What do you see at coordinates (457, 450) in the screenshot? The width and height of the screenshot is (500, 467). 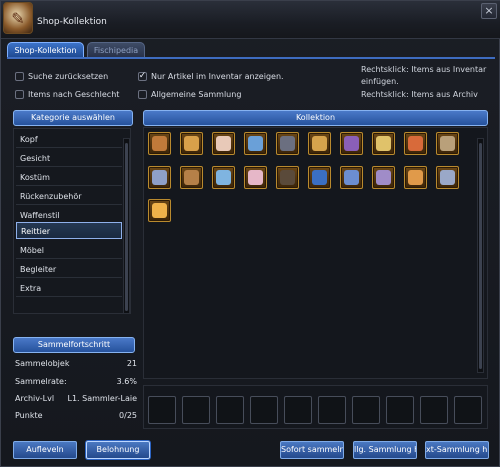 I see `text-collection-hint-button: xt-Sammlung hi` at bounding box center [457, 450].